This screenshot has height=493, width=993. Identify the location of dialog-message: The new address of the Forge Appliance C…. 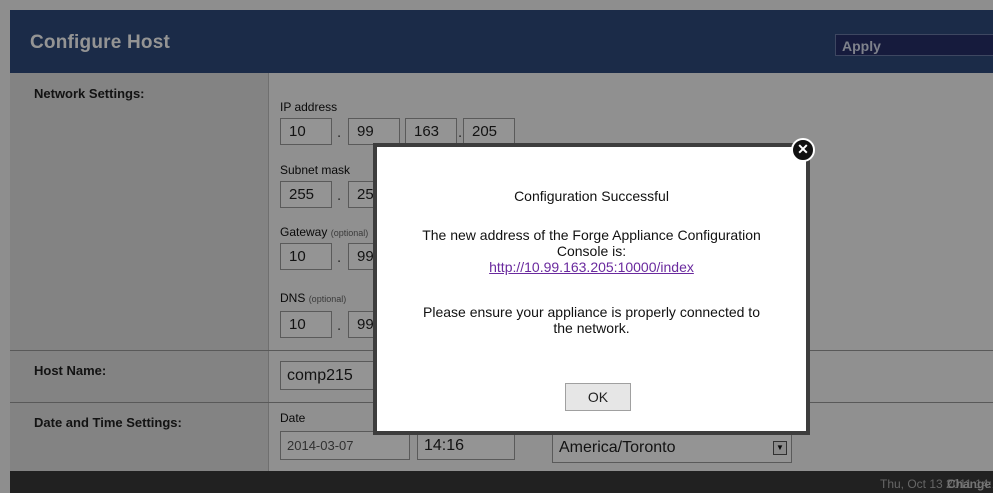
(591, 251).